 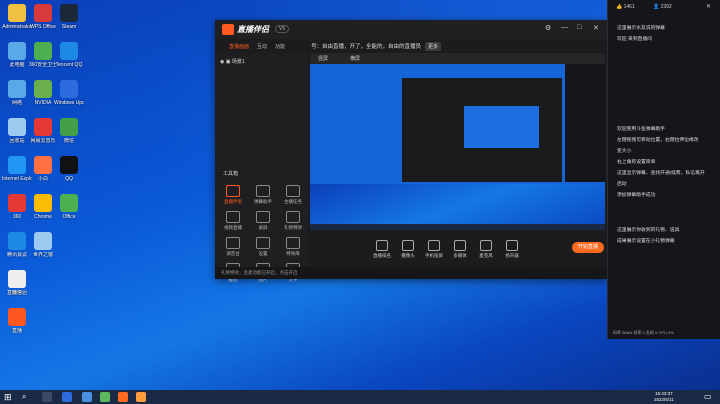 I want to click on tool-label: 弹幕助手, so click(x=263, y=201).